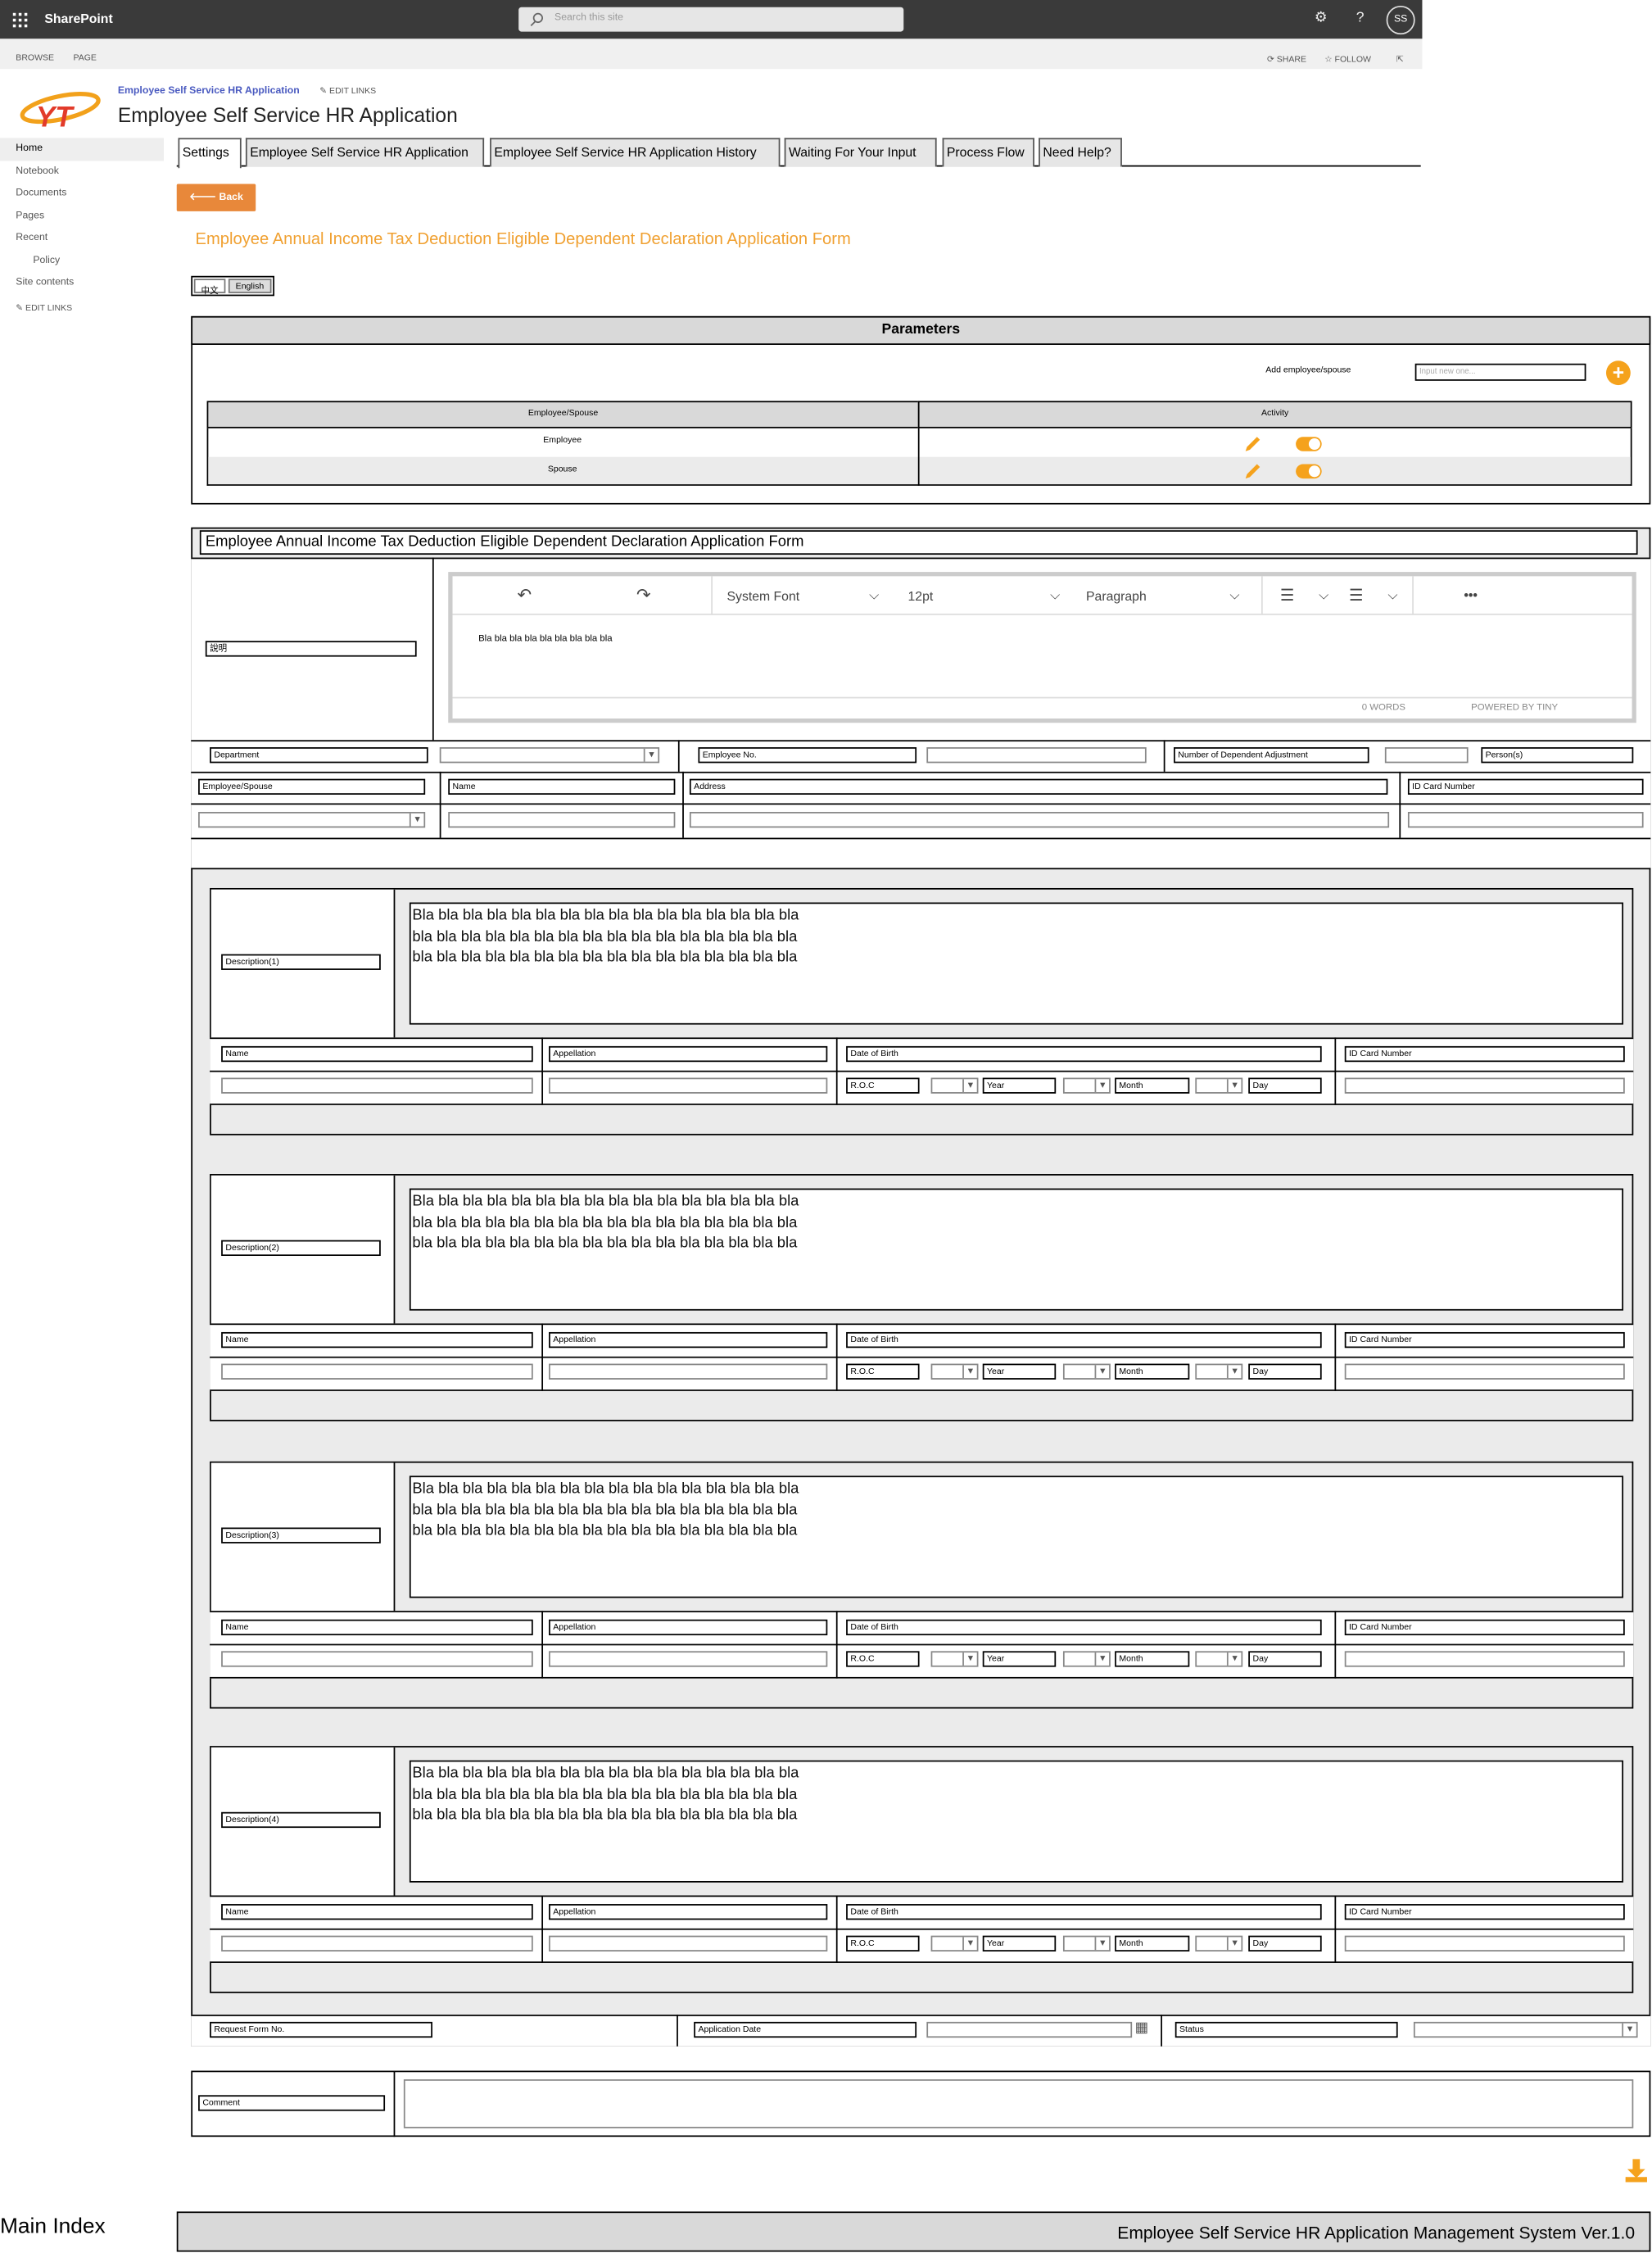 This screenshot has height=2253, width=1652. What do you see at coordinates (1018, 2103) in the screenshot?
I see `comment-input` at bounding box center [1018, 2103].